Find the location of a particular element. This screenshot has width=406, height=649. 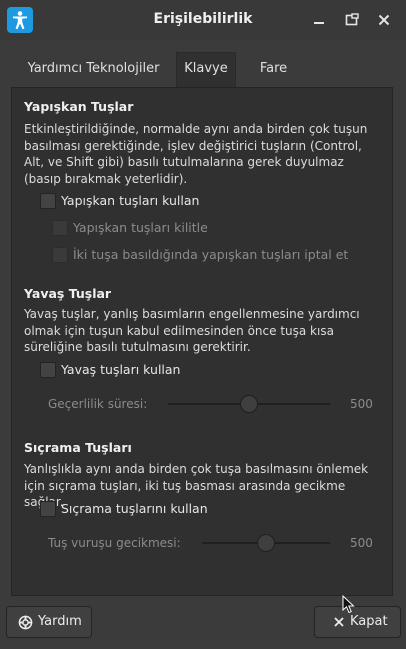

maximize-icon is located at coordinates (352, 19).